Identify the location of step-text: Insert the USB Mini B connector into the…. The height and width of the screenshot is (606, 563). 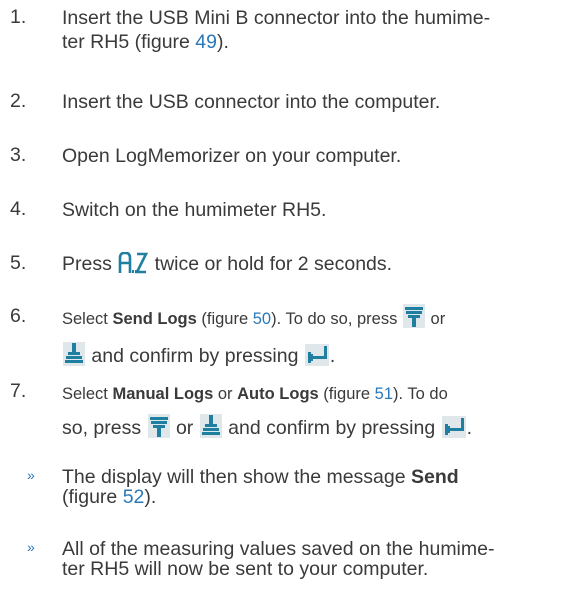
(276, 30).